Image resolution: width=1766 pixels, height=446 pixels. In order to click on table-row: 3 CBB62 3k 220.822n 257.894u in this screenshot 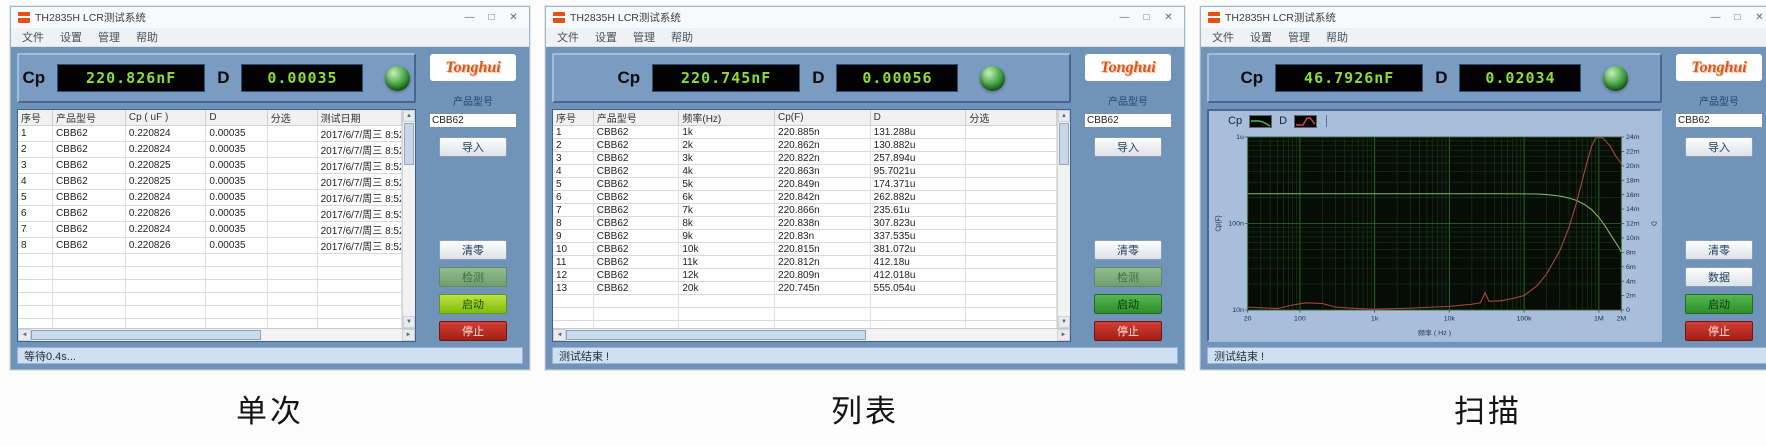, I will do `click(805, 158)`.